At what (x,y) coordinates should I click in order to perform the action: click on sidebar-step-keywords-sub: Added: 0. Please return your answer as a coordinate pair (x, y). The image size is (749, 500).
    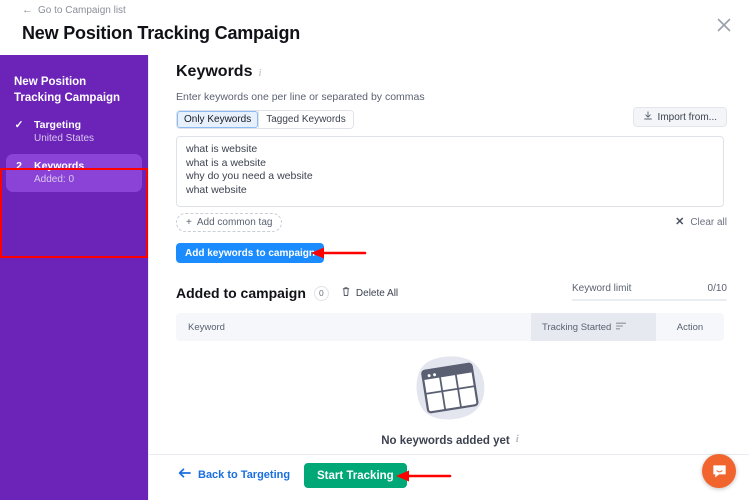
    Looking at the image, I should click on (54, 179).